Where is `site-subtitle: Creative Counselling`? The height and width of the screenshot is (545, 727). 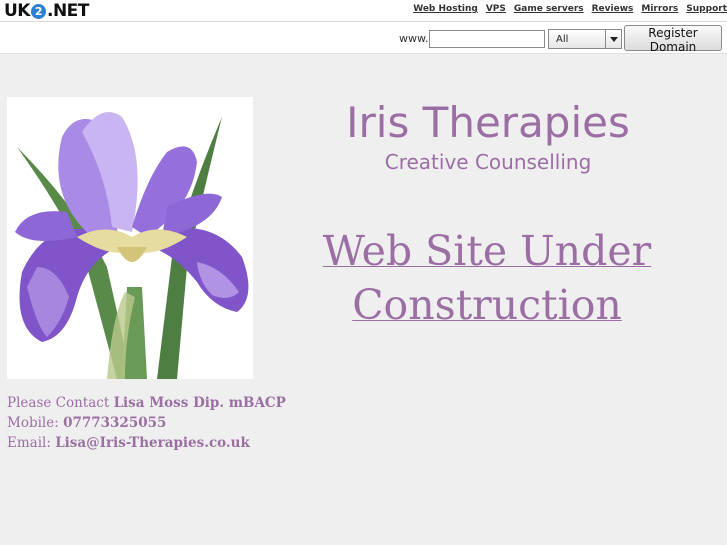 site-subtitle: Creative Counselling is located at coordinates (488, 162).